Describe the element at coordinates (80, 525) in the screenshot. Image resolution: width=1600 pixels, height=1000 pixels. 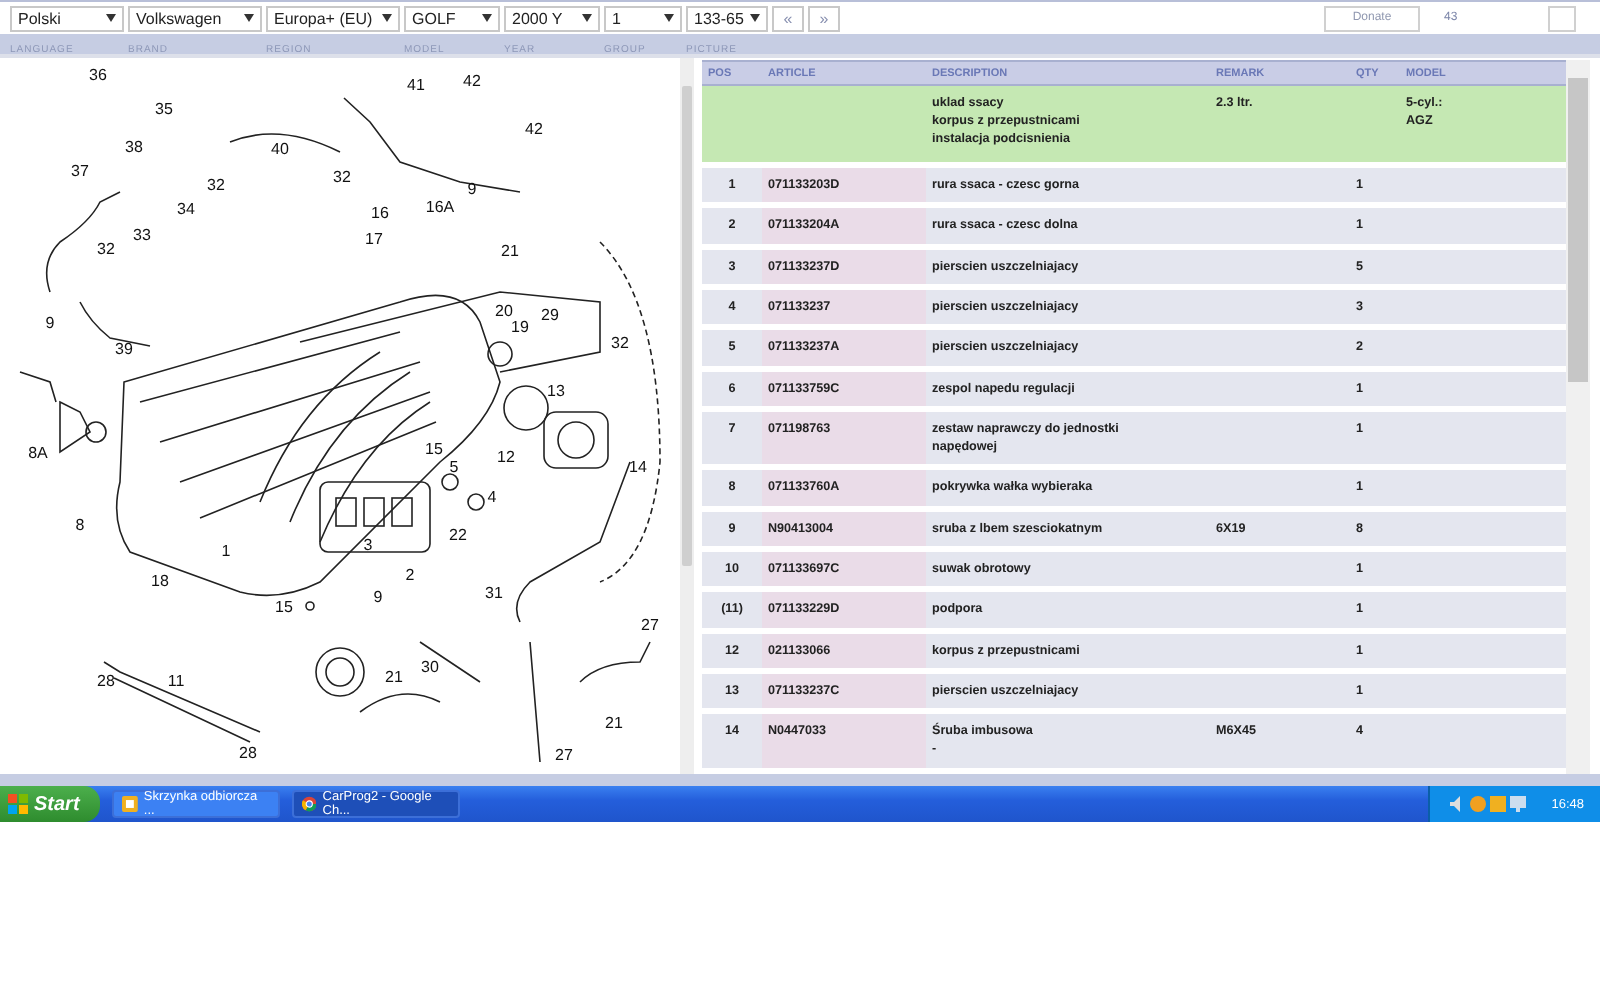
I see `callout-number: 8` at that location.